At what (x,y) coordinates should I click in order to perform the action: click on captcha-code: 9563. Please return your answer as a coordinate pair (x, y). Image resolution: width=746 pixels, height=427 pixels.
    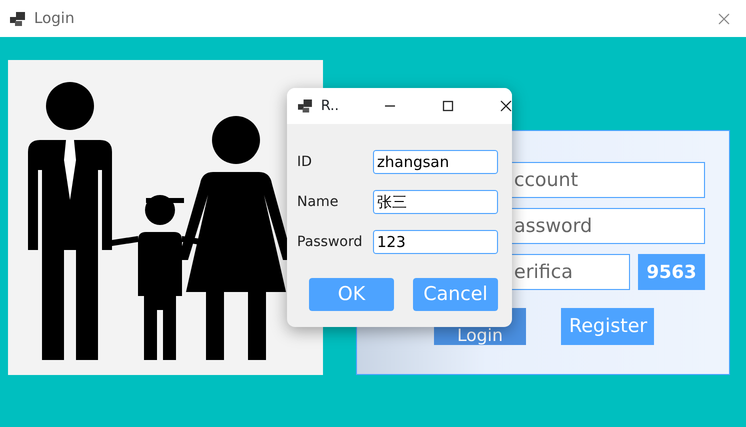
    Looking at the image, I should click on (671, 272).